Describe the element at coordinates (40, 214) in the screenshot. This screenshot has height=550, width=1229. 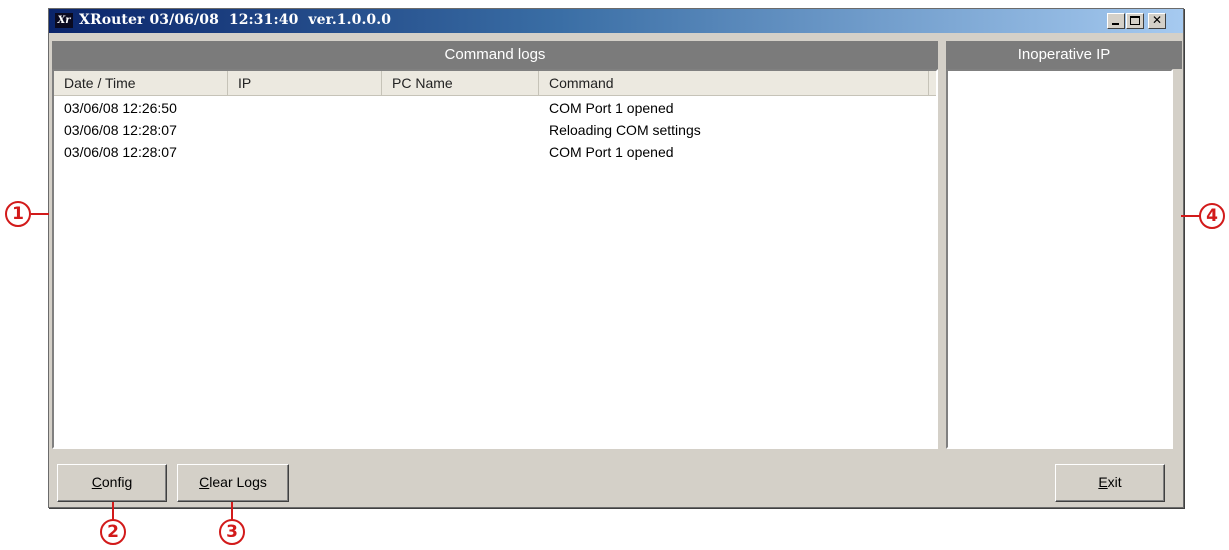
I see `callout-1-leader` at that location.